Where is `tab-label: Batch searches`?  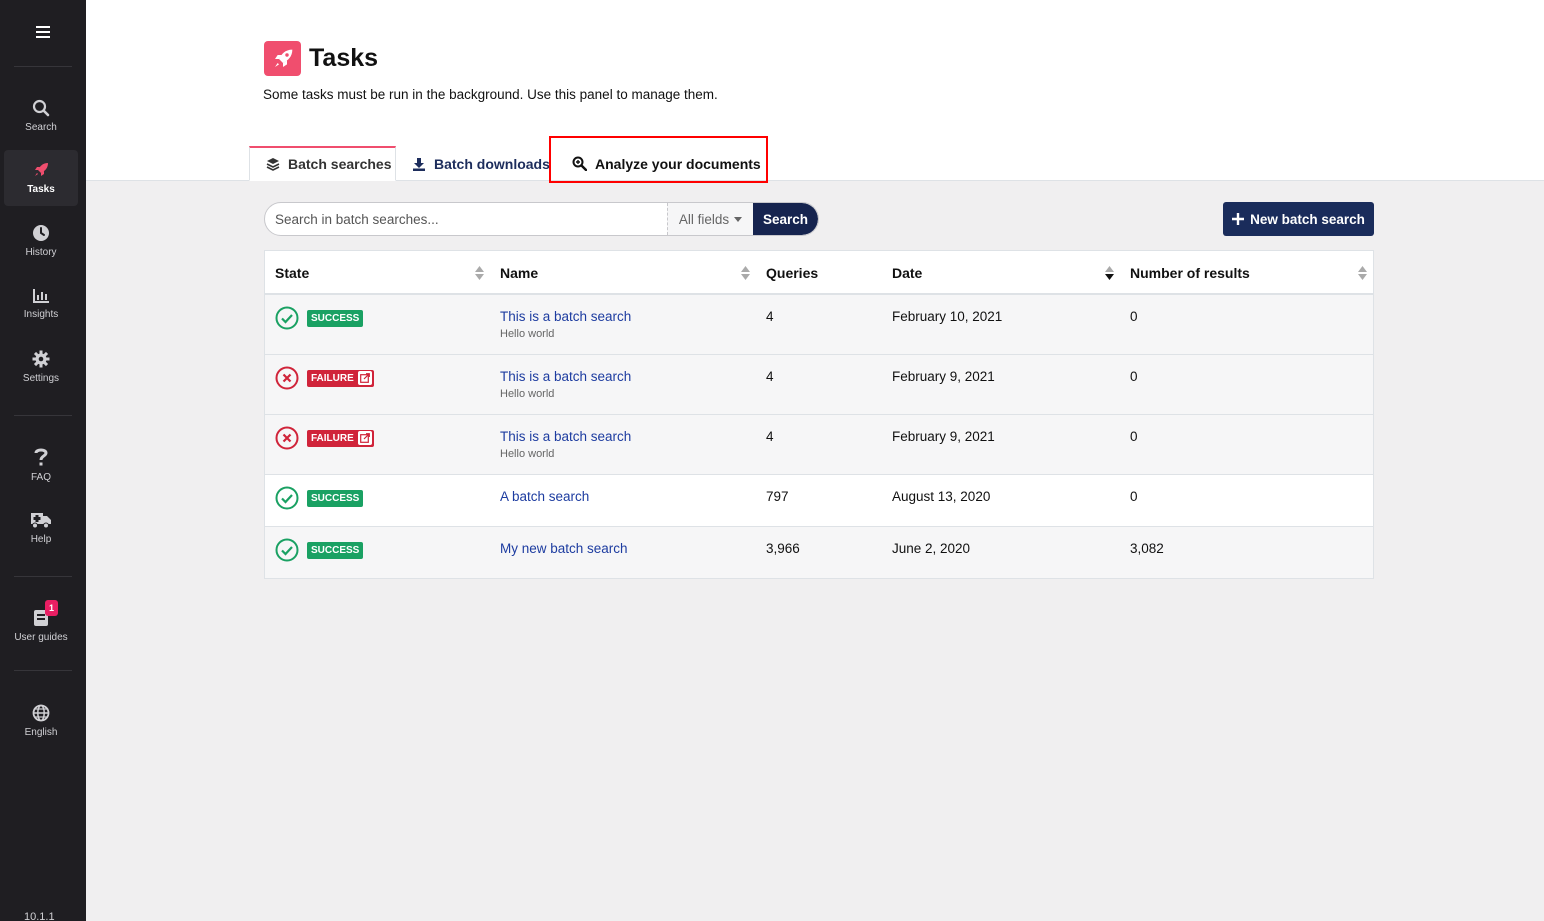
tab-label: Batch searches is located at coordinates (340, 164).